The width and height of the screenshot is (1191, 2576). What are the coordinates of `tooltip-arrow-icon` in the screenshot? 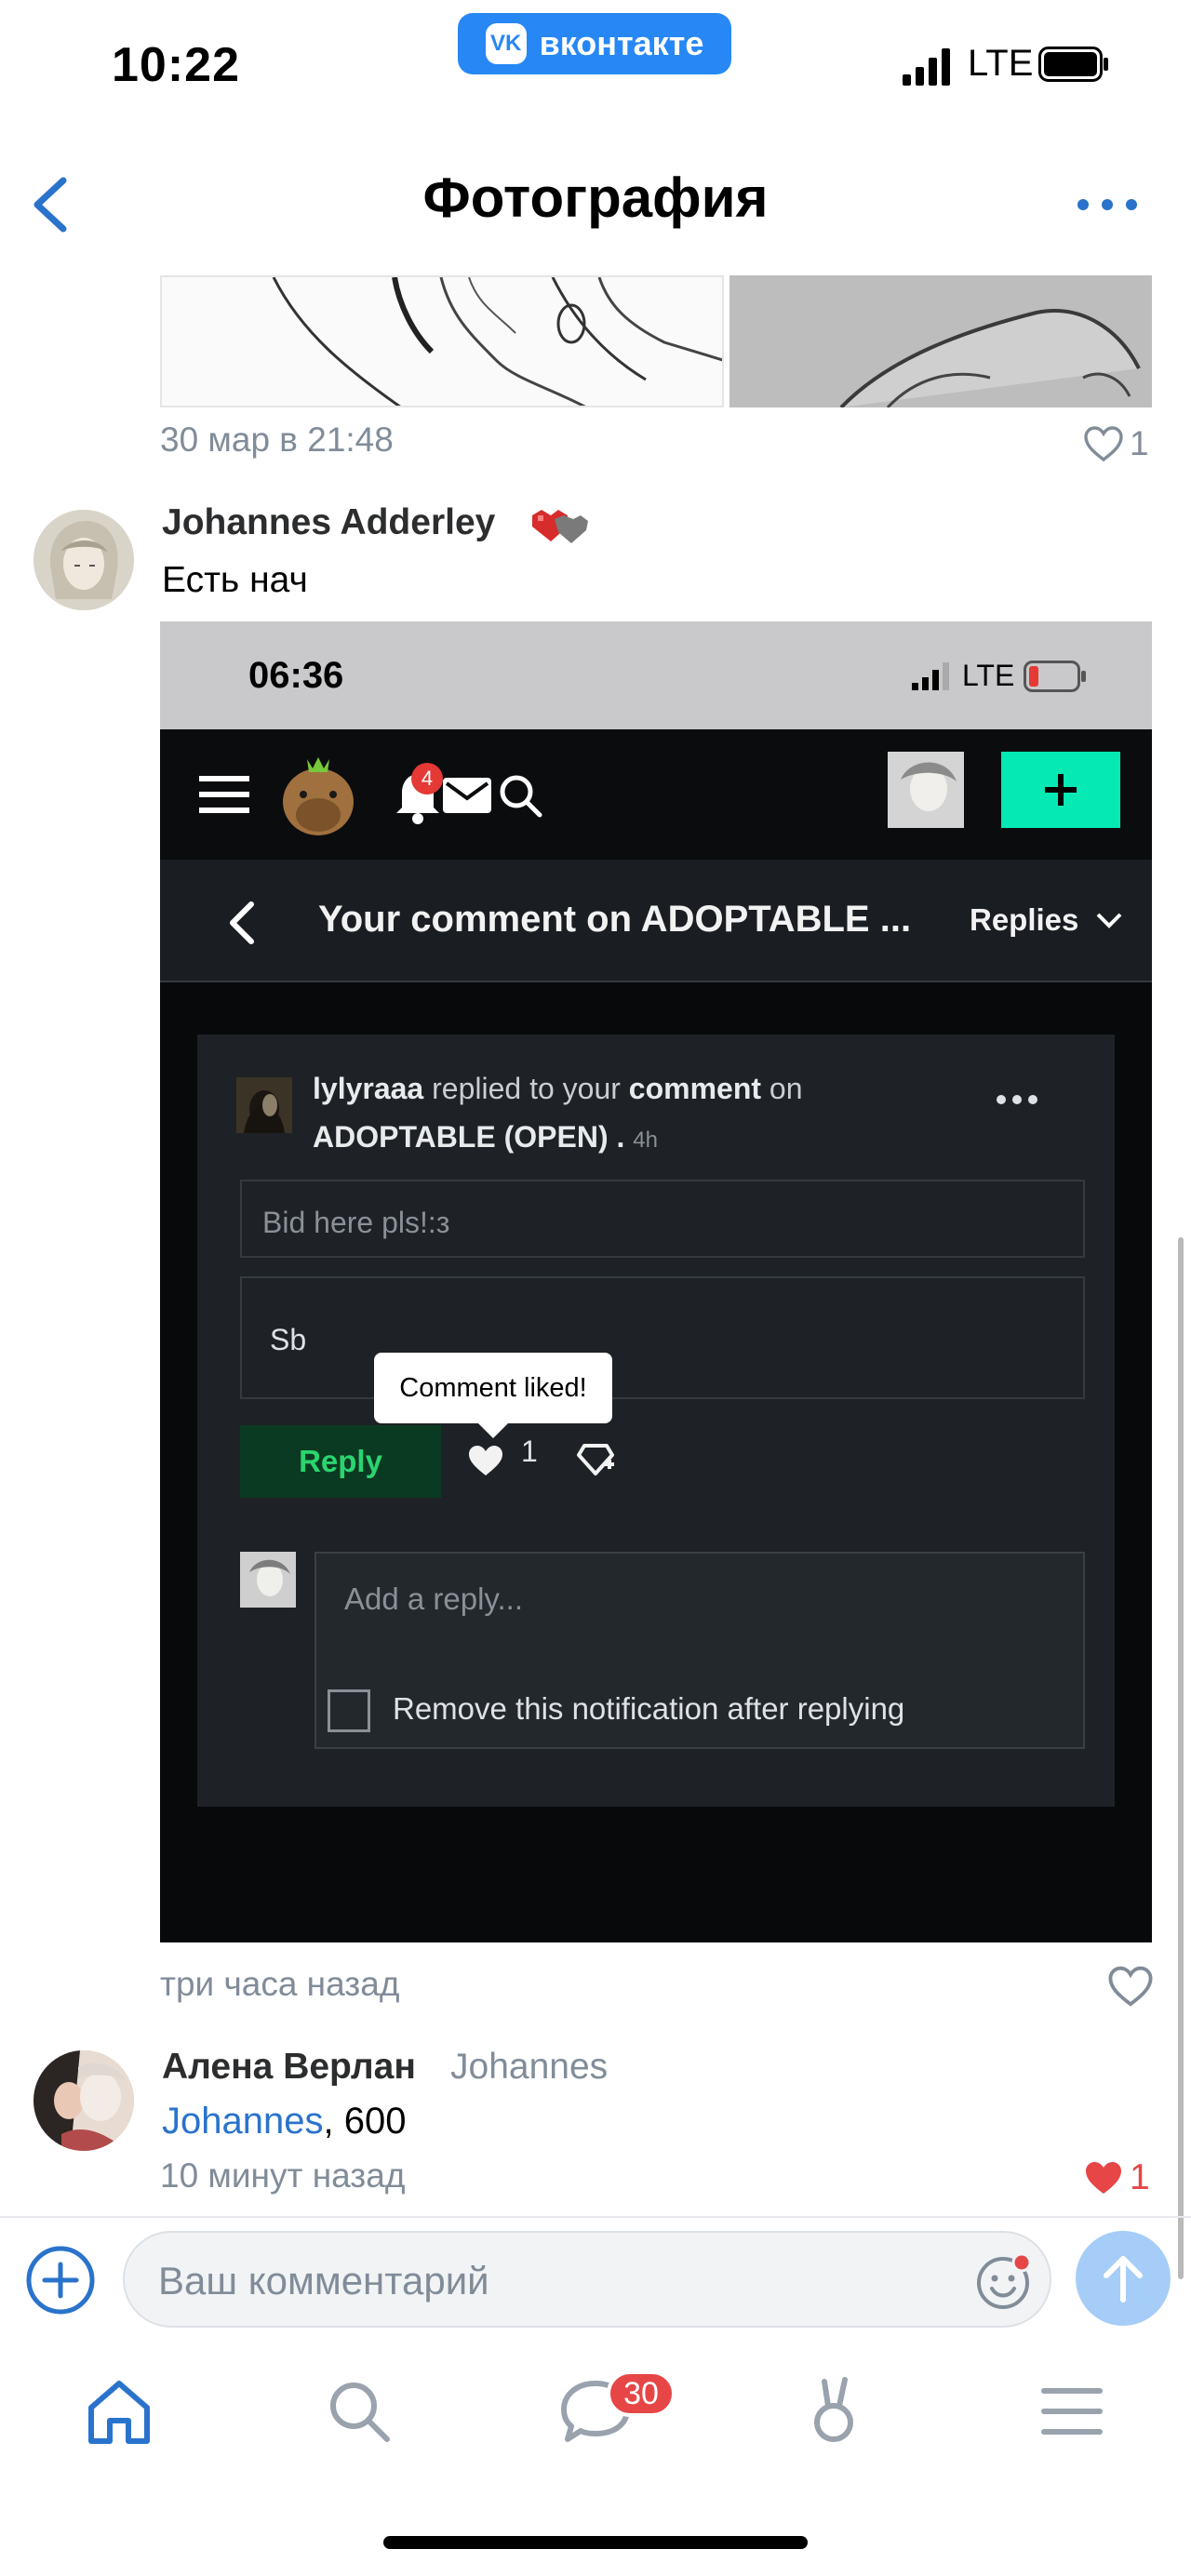 It's located at (493, 1429).